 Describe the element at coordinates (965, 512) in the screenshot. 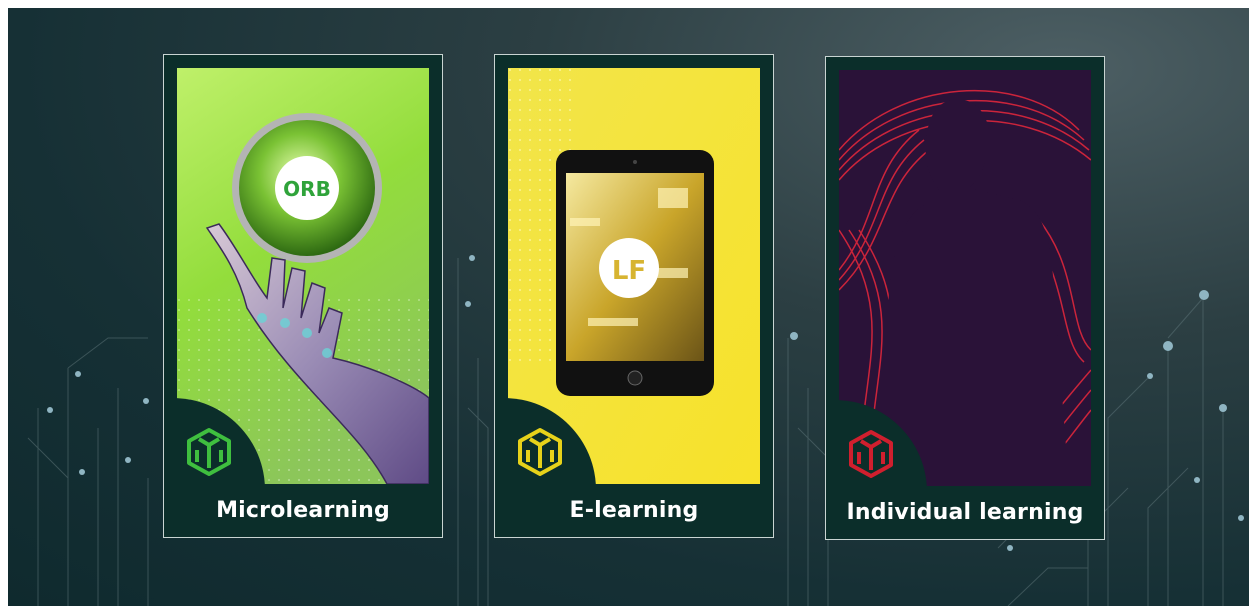

I see `card-title: Individual learning` at that location.